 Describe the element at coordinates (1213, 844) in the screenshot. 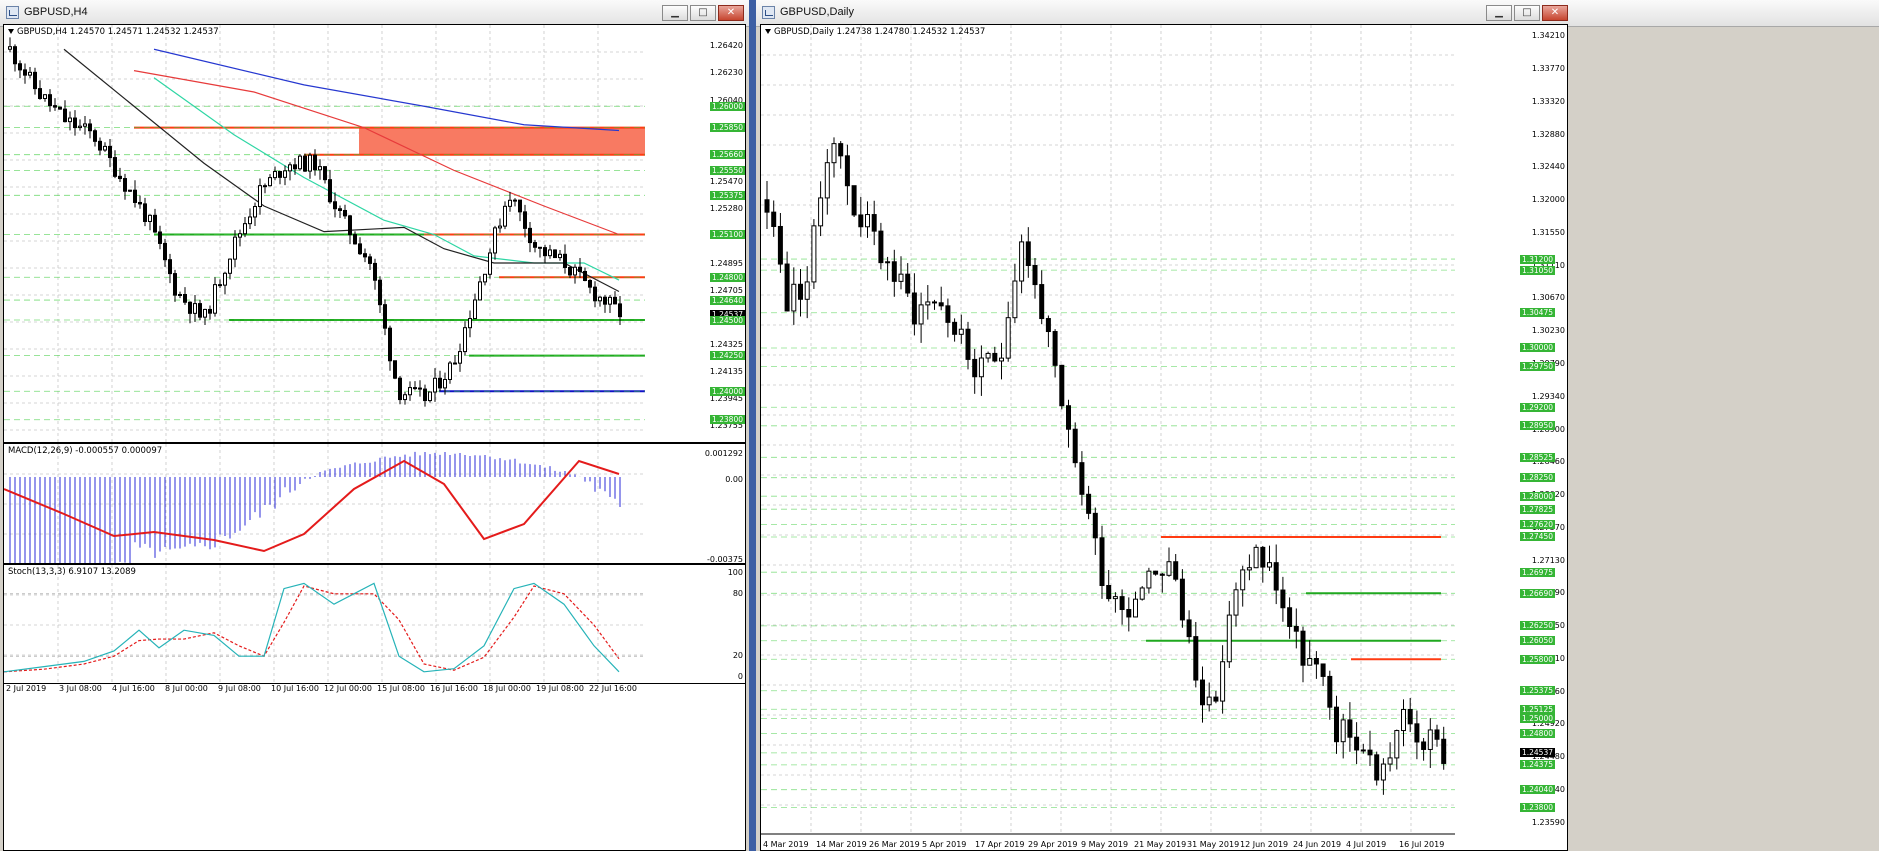

I see `time-axis-label: 31 May 2019` at that location.